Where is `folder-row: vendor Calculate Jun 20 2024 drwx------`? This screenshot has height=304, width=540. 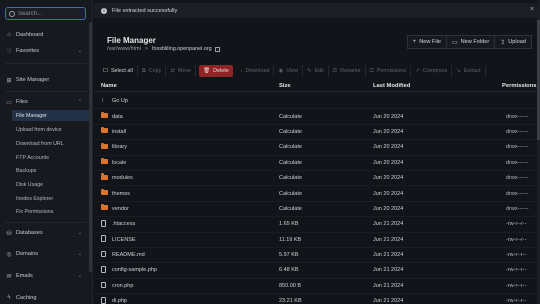 folder-row: vendor Calculate Jun 20 2024 drwx------ is located at coordinates (317, 210).